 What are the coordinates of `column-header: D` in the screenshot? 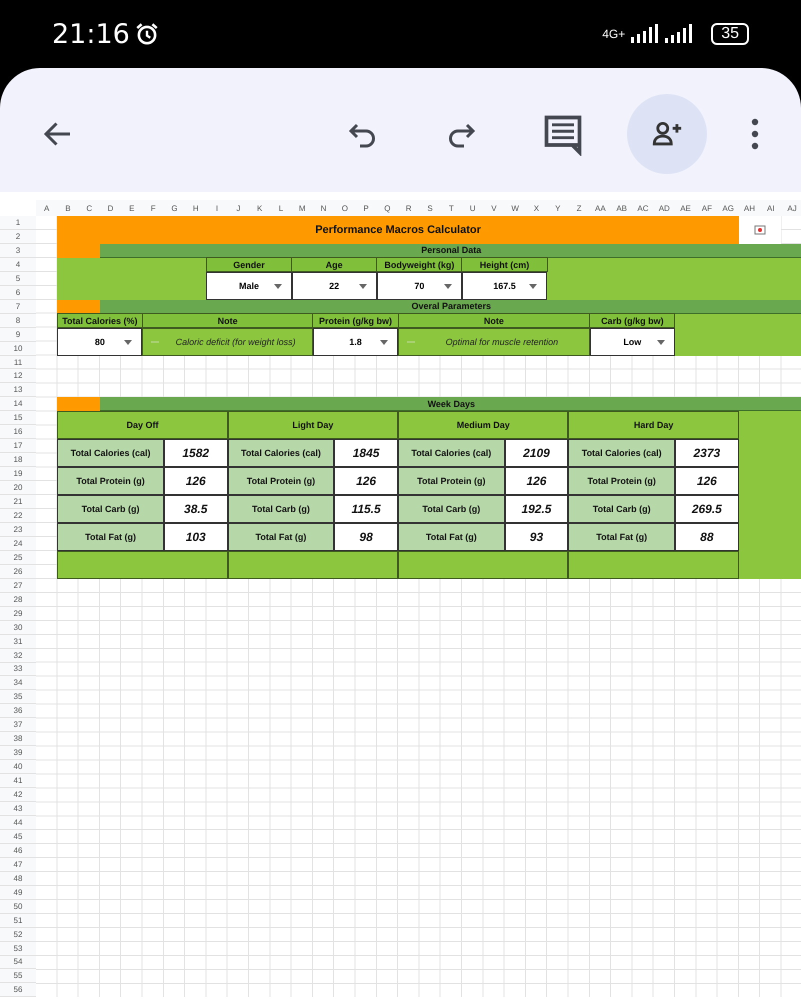 It's located at (111, 208).